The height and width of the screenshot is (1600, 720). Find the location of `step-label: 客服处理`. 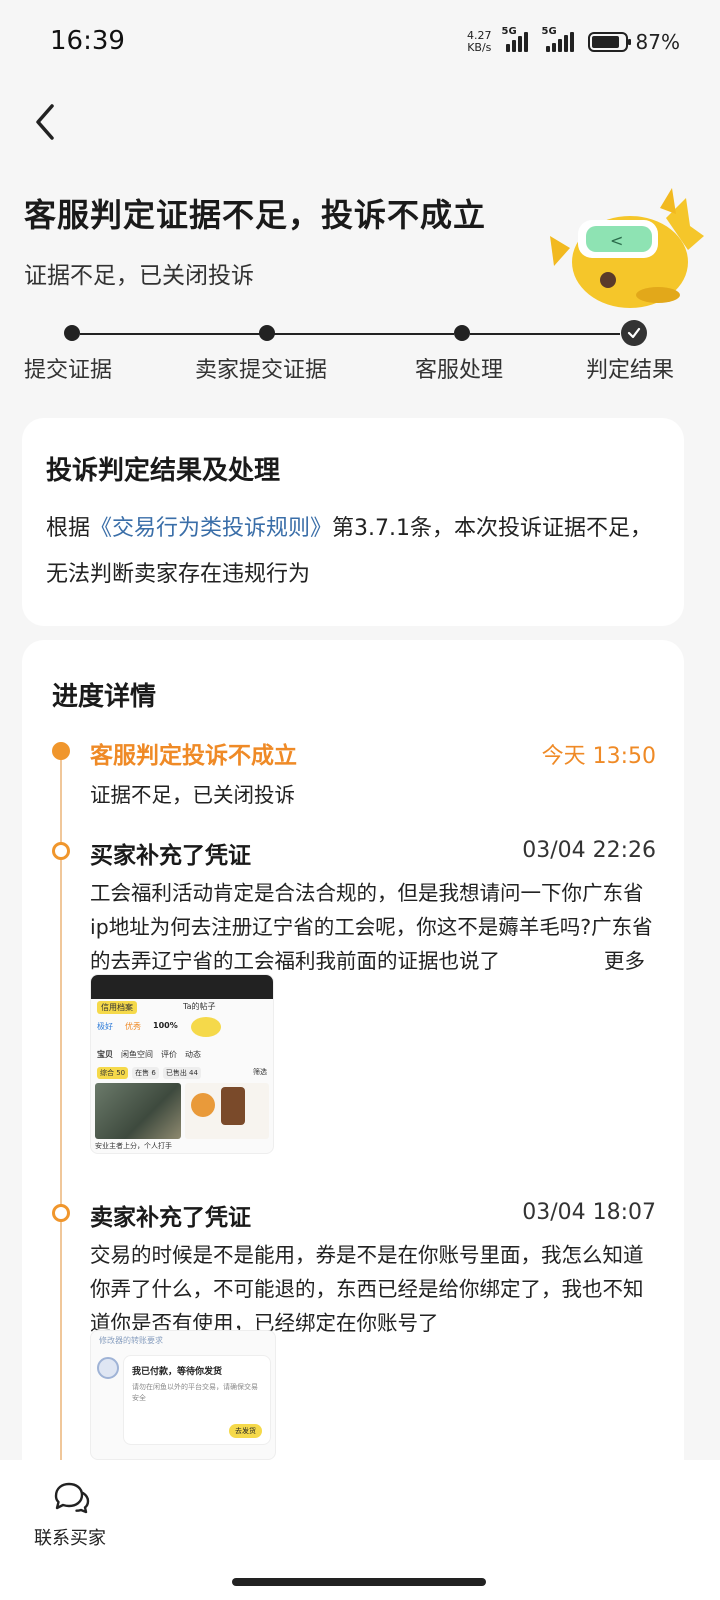

step-label: 客服处理 is located at coordinates (459, 370).